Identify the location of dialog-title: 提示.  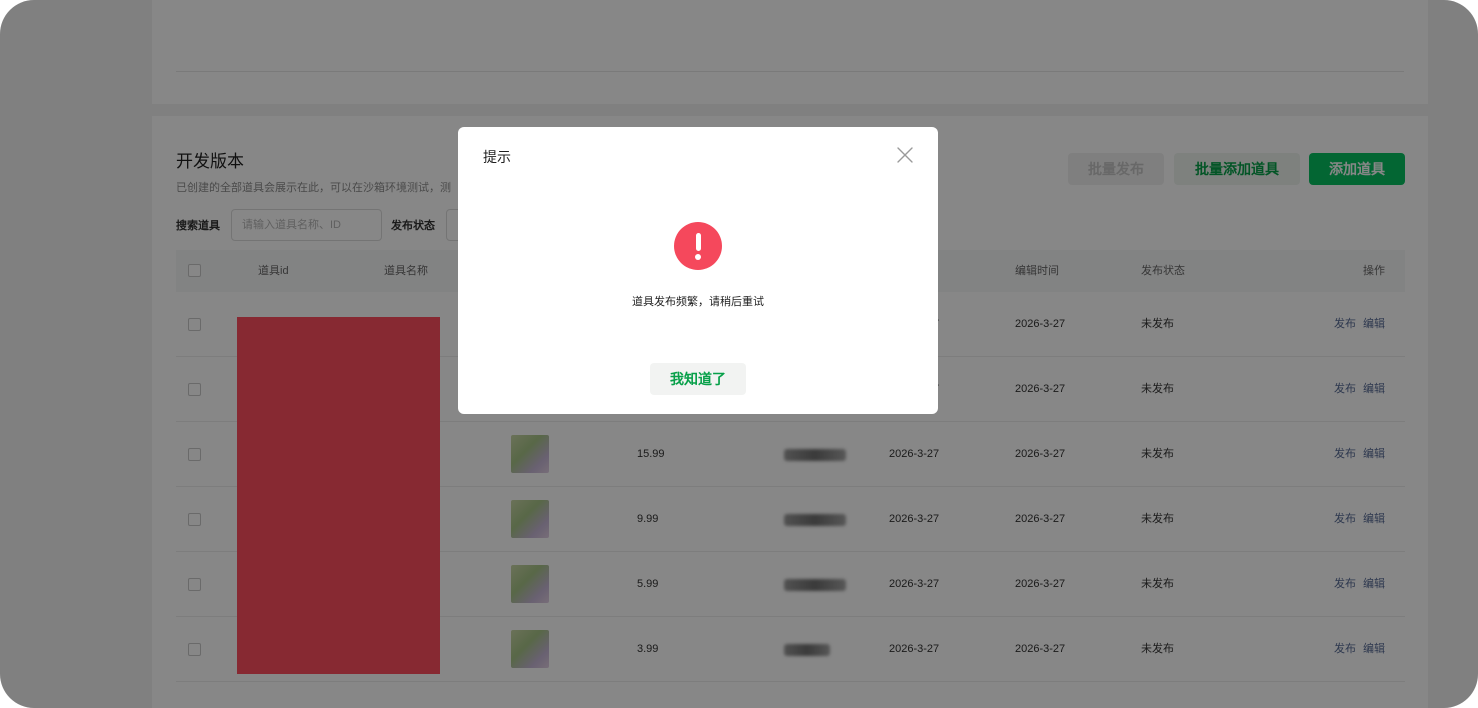
(497, 157).